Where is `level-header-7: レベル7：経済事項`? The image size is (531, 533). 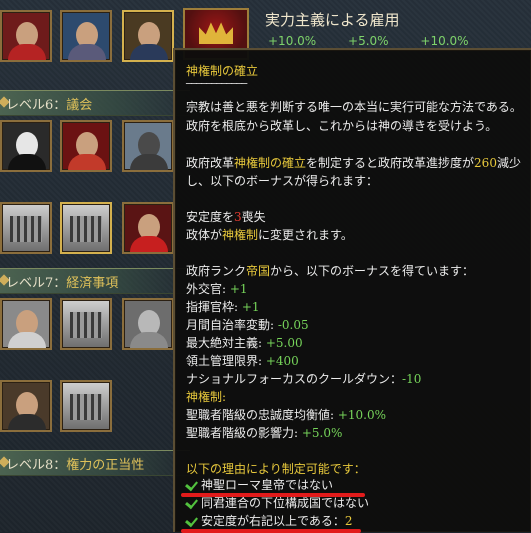
level-header-7: レベル7：経済事項 is located at coordinates (95, 281).